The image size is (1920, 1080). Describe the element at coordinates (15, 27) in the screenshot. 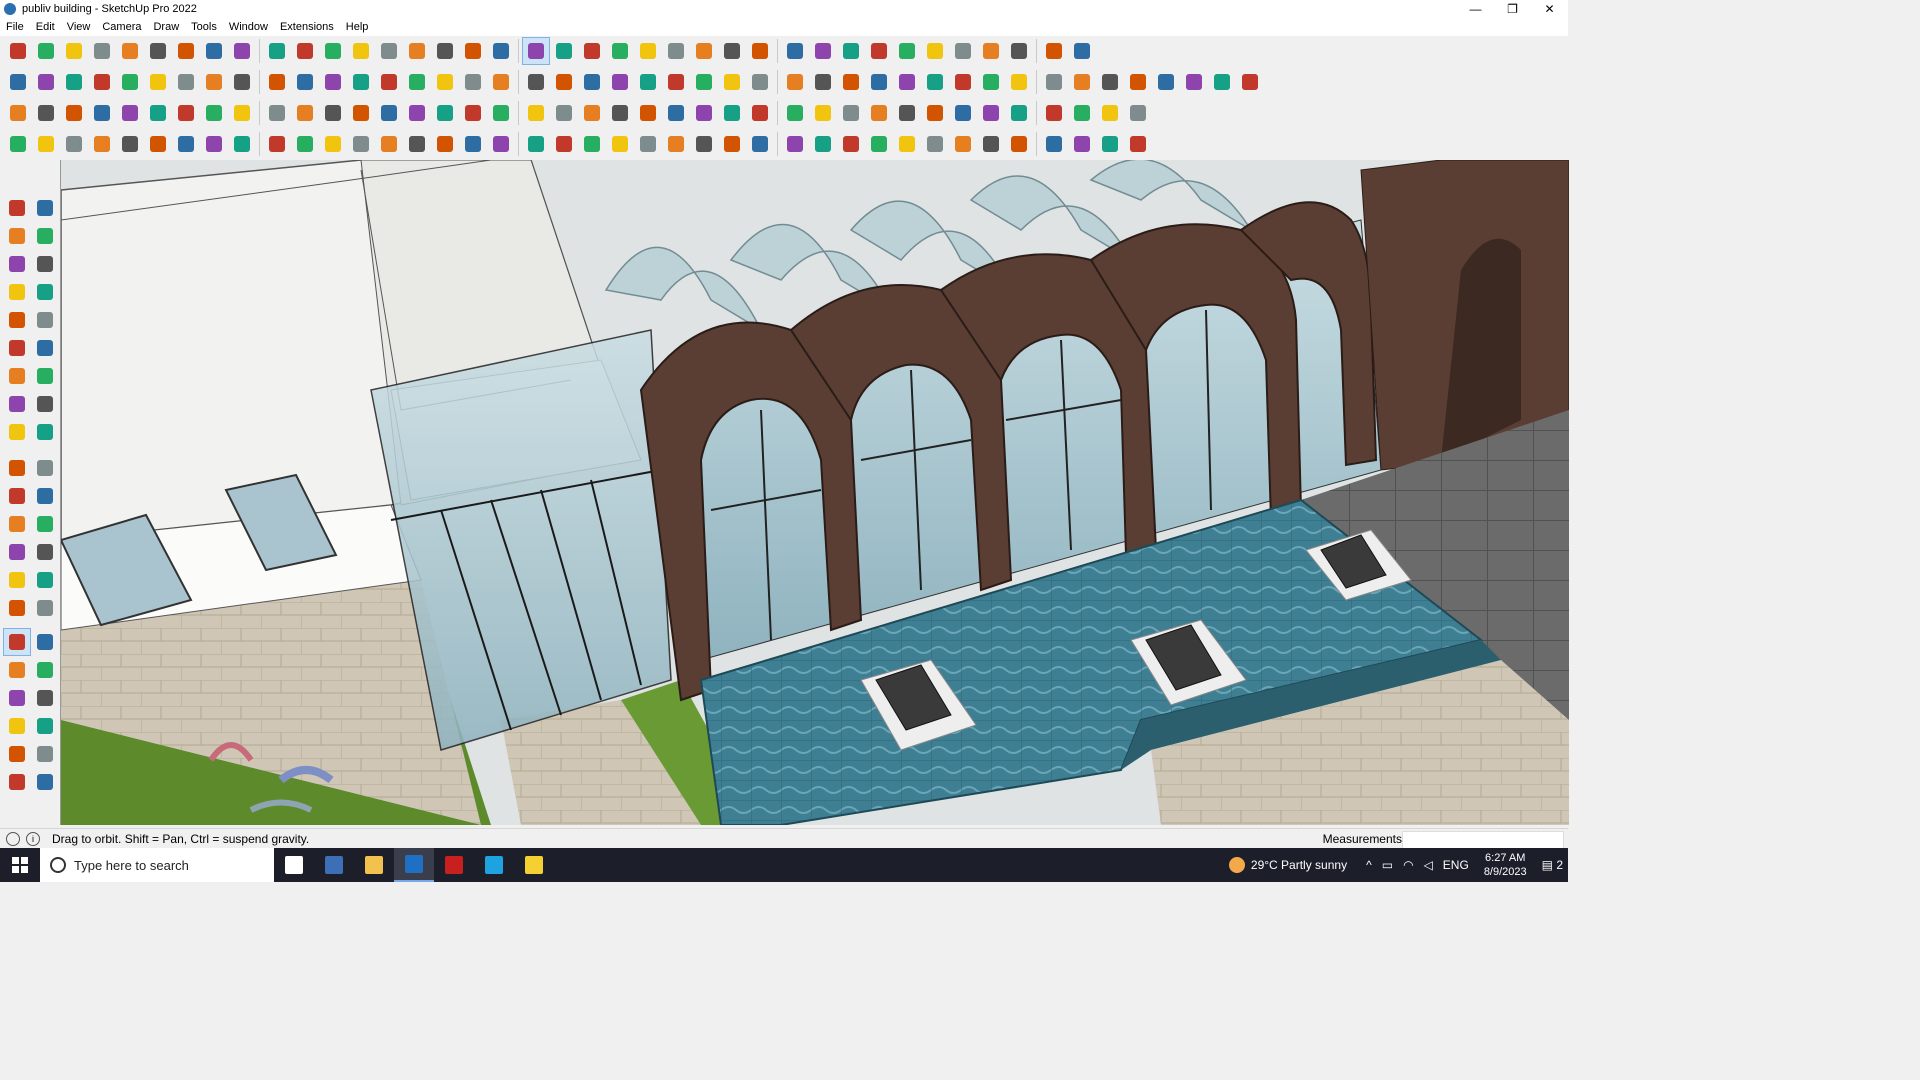

I see `menu-file: File` at that location.